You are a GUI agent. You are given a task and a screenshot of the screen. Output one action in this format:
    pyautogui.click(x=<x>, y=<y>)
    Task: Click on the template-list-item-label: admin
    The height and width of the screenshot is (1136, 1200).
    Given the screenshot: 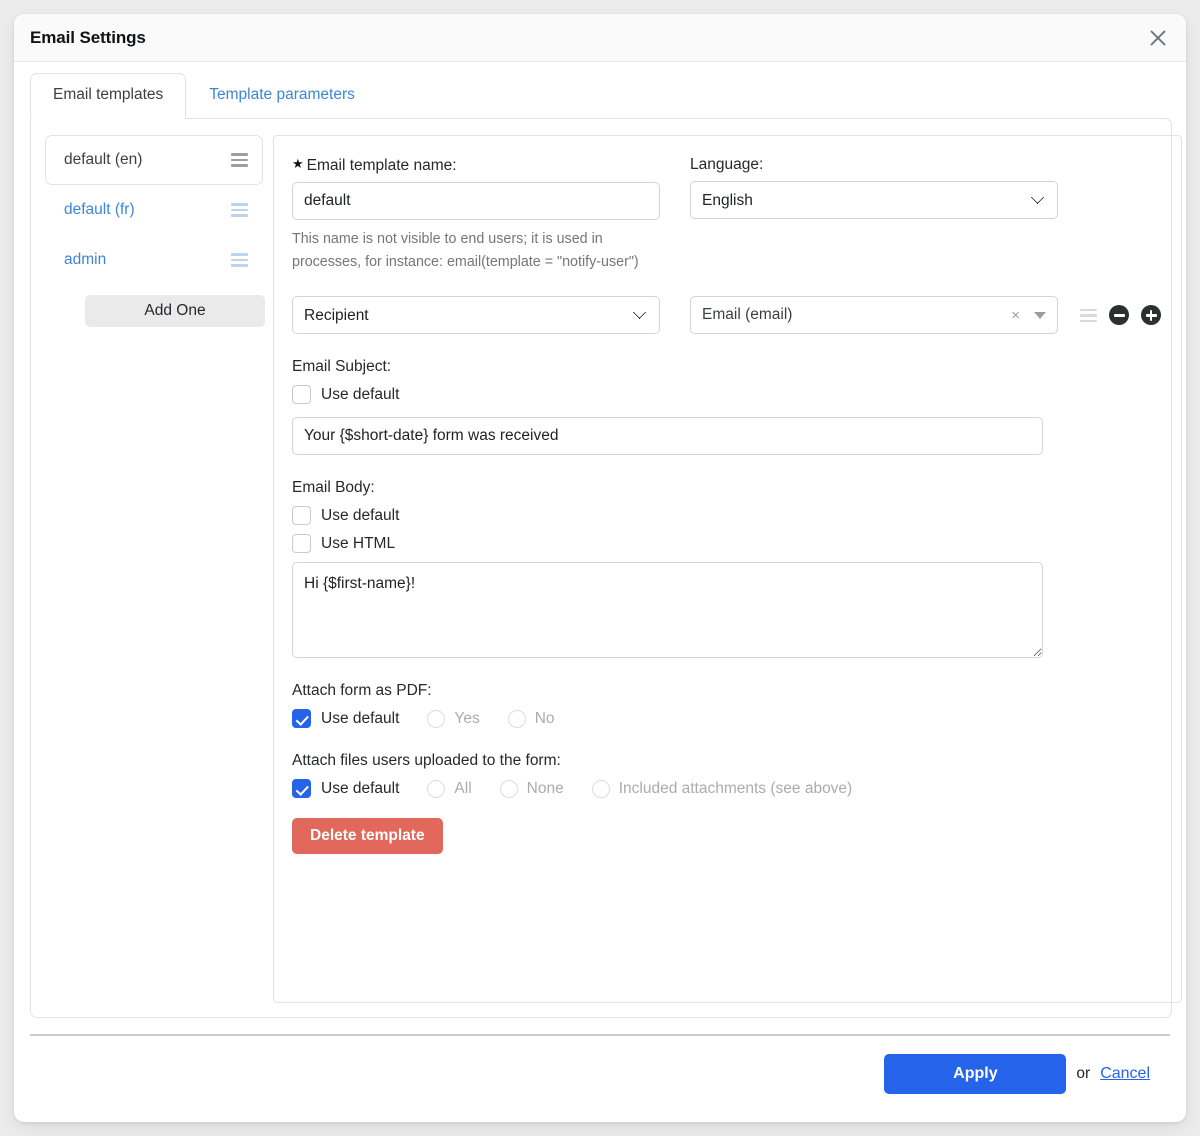 What is the action you would take?
    pyautogui.click(x=85, y=259)
    